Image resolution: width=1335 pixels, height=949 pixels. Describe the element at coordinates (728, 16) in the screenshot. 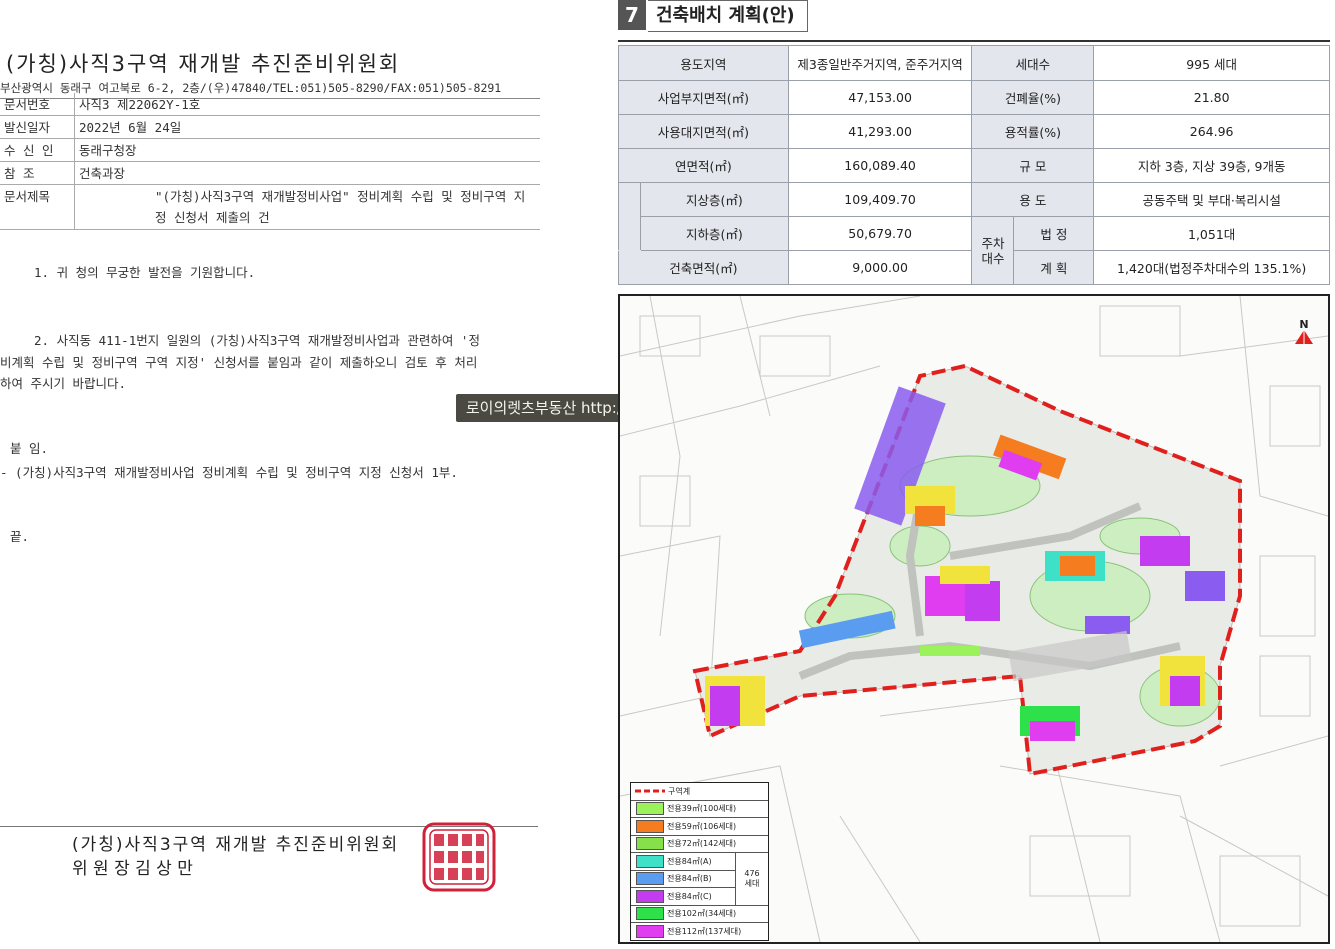

I see `section-title: 건축배치 계획(안)` at that location.